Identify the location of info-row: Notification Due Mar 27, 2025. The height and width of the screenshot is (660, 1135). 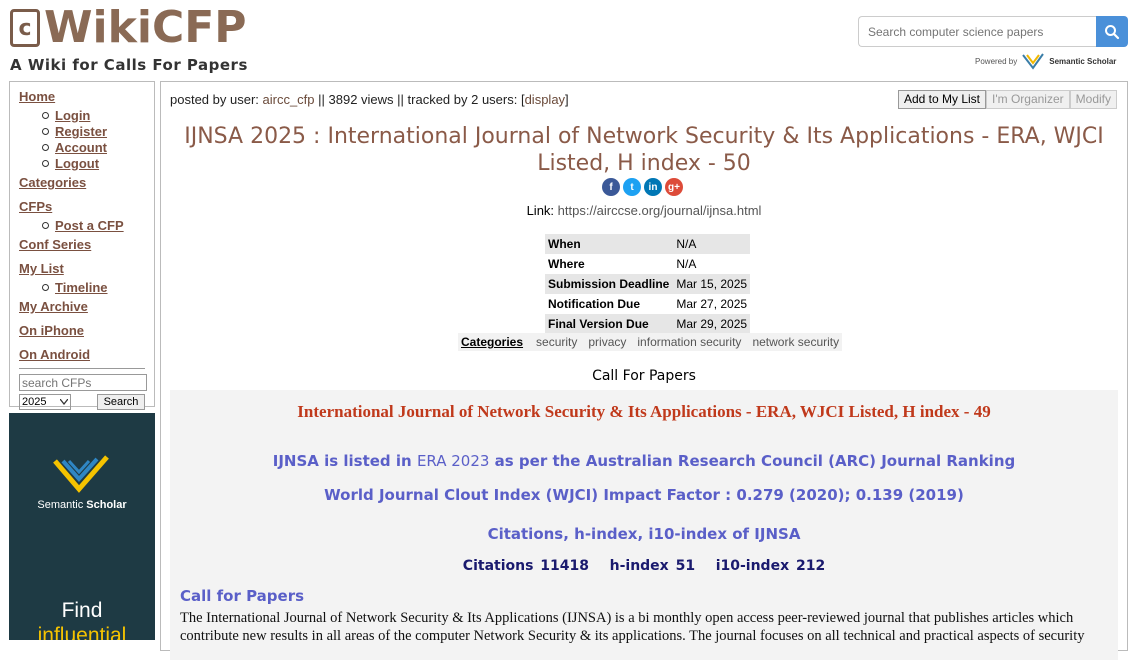
(647, 304).